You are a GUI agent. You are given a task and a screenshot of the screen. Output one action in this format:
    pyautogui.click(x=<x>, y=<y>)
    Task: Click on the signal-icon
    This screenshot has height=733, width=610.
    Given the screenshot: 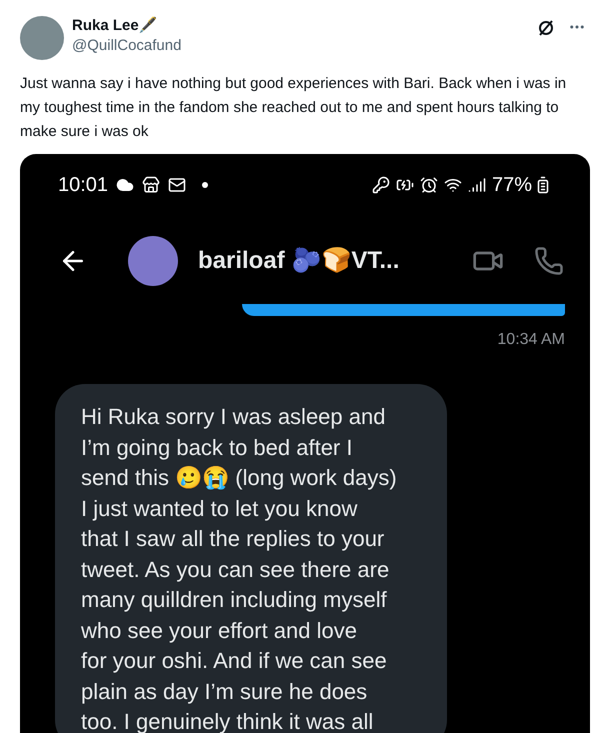 What is the action you would take?
    pyautogui.click(x=477, y=185)
    